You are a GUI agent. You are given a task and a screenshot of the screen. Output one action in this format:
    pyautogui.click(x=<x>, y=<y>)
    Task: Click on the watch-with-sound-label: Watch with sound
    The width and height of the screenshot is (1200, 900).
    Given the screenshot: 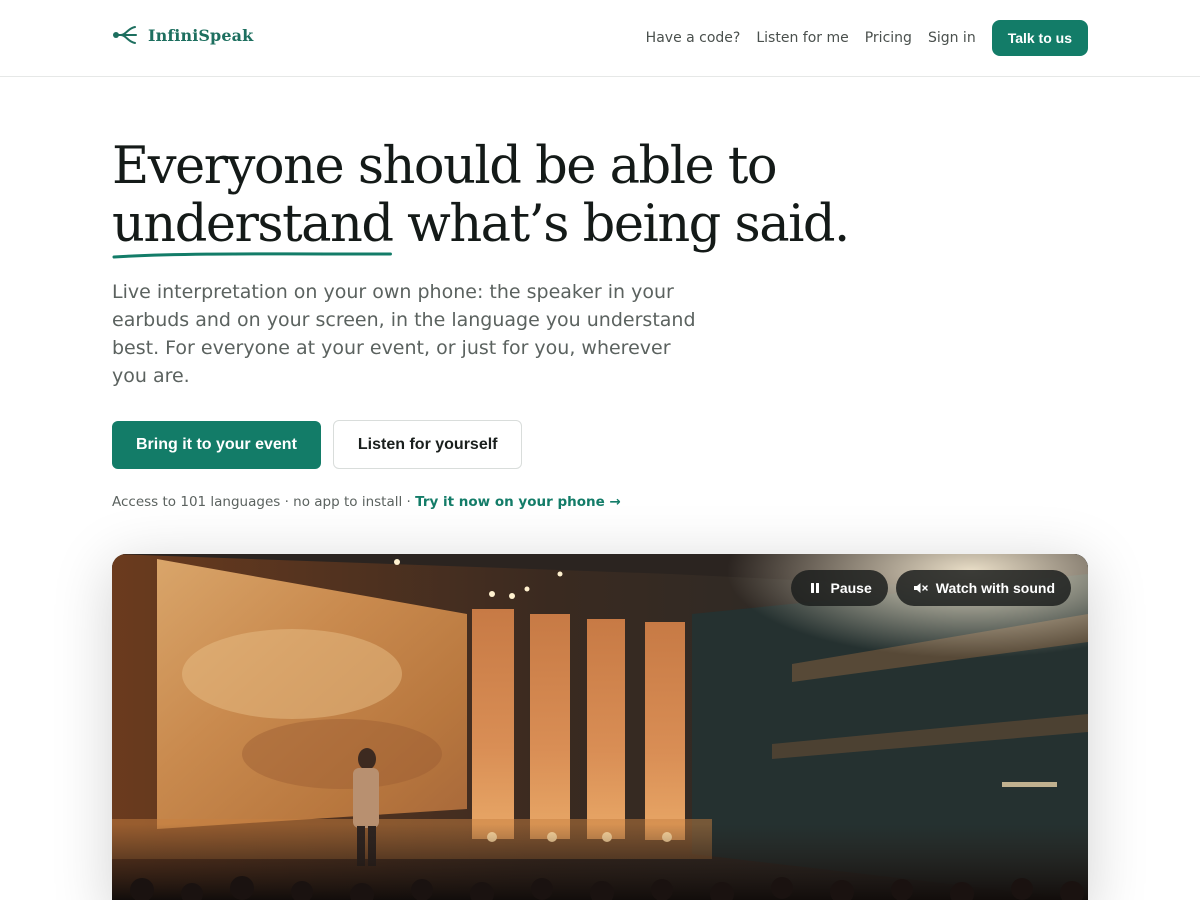 What is the action you would take?
    pyautogui.click(x=995, y=588)
    